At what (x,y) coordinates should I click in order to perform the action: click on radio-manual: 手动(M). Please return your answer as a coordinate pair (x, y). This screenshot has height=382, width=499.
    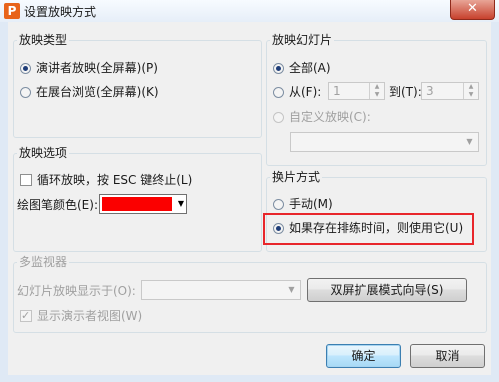
    Looking at the image, I should click on (303, 204).